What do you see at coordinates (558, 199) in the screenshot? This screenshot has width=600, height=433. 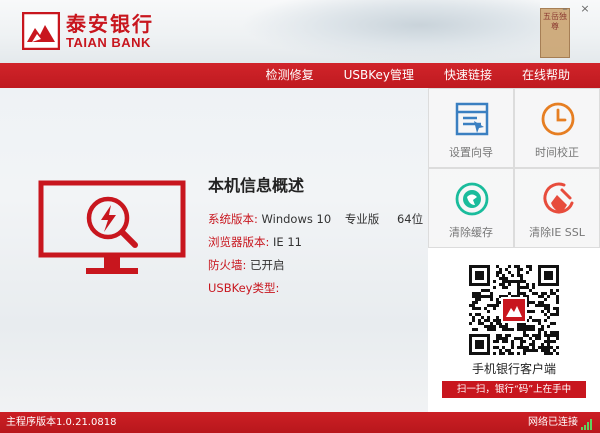 I see `broom-icon` at bounding box center [558, 199].